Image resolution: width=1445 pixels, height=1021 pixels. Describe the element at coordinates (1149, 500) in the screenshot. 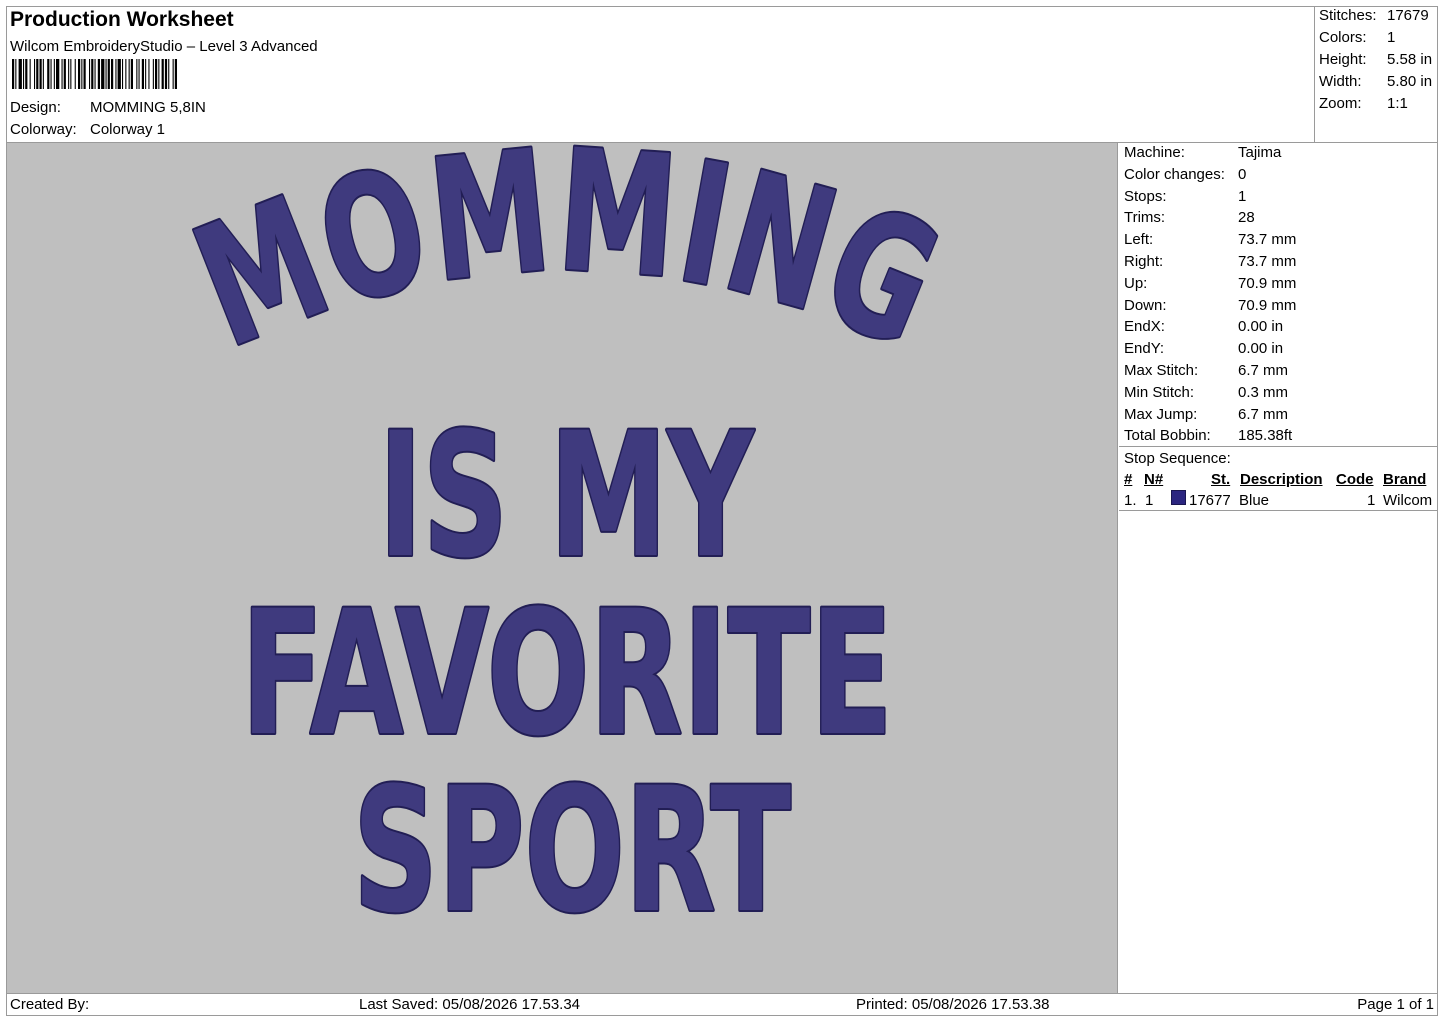

I see `row-needle: 1` at that location.